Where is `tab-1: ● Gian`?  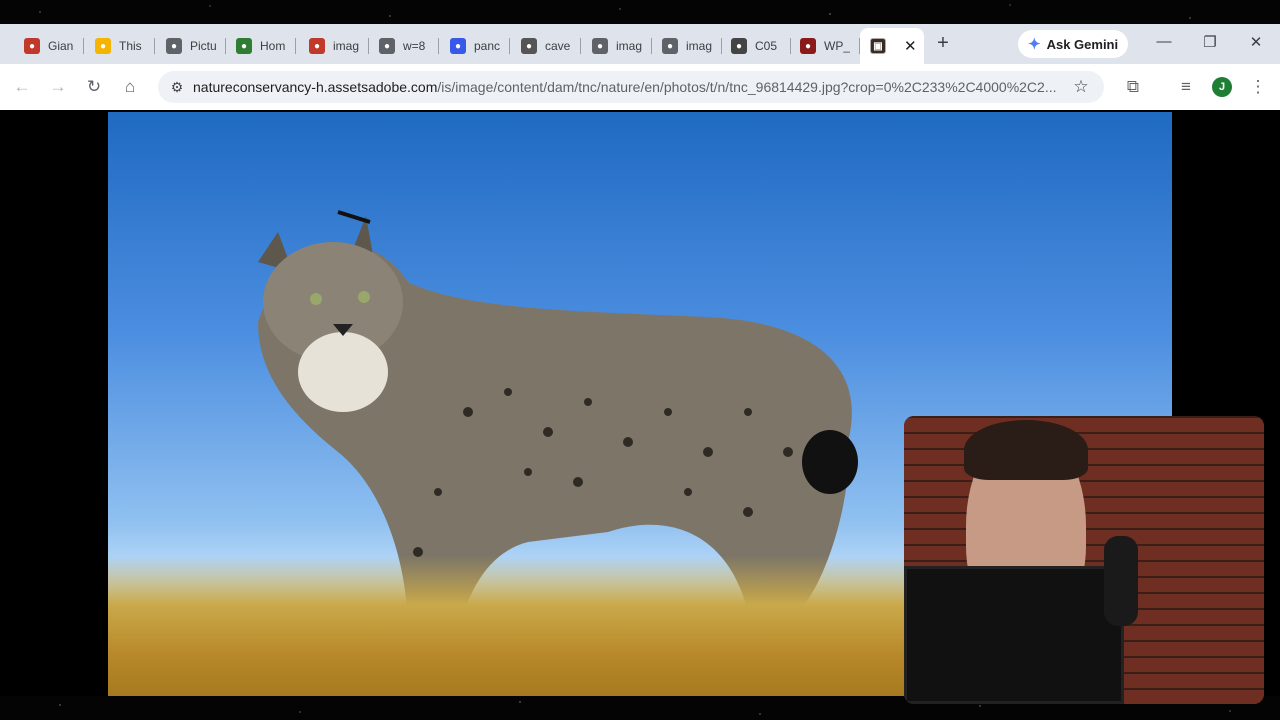
tab-1: ● Gian is located at coordinates (49, 46).